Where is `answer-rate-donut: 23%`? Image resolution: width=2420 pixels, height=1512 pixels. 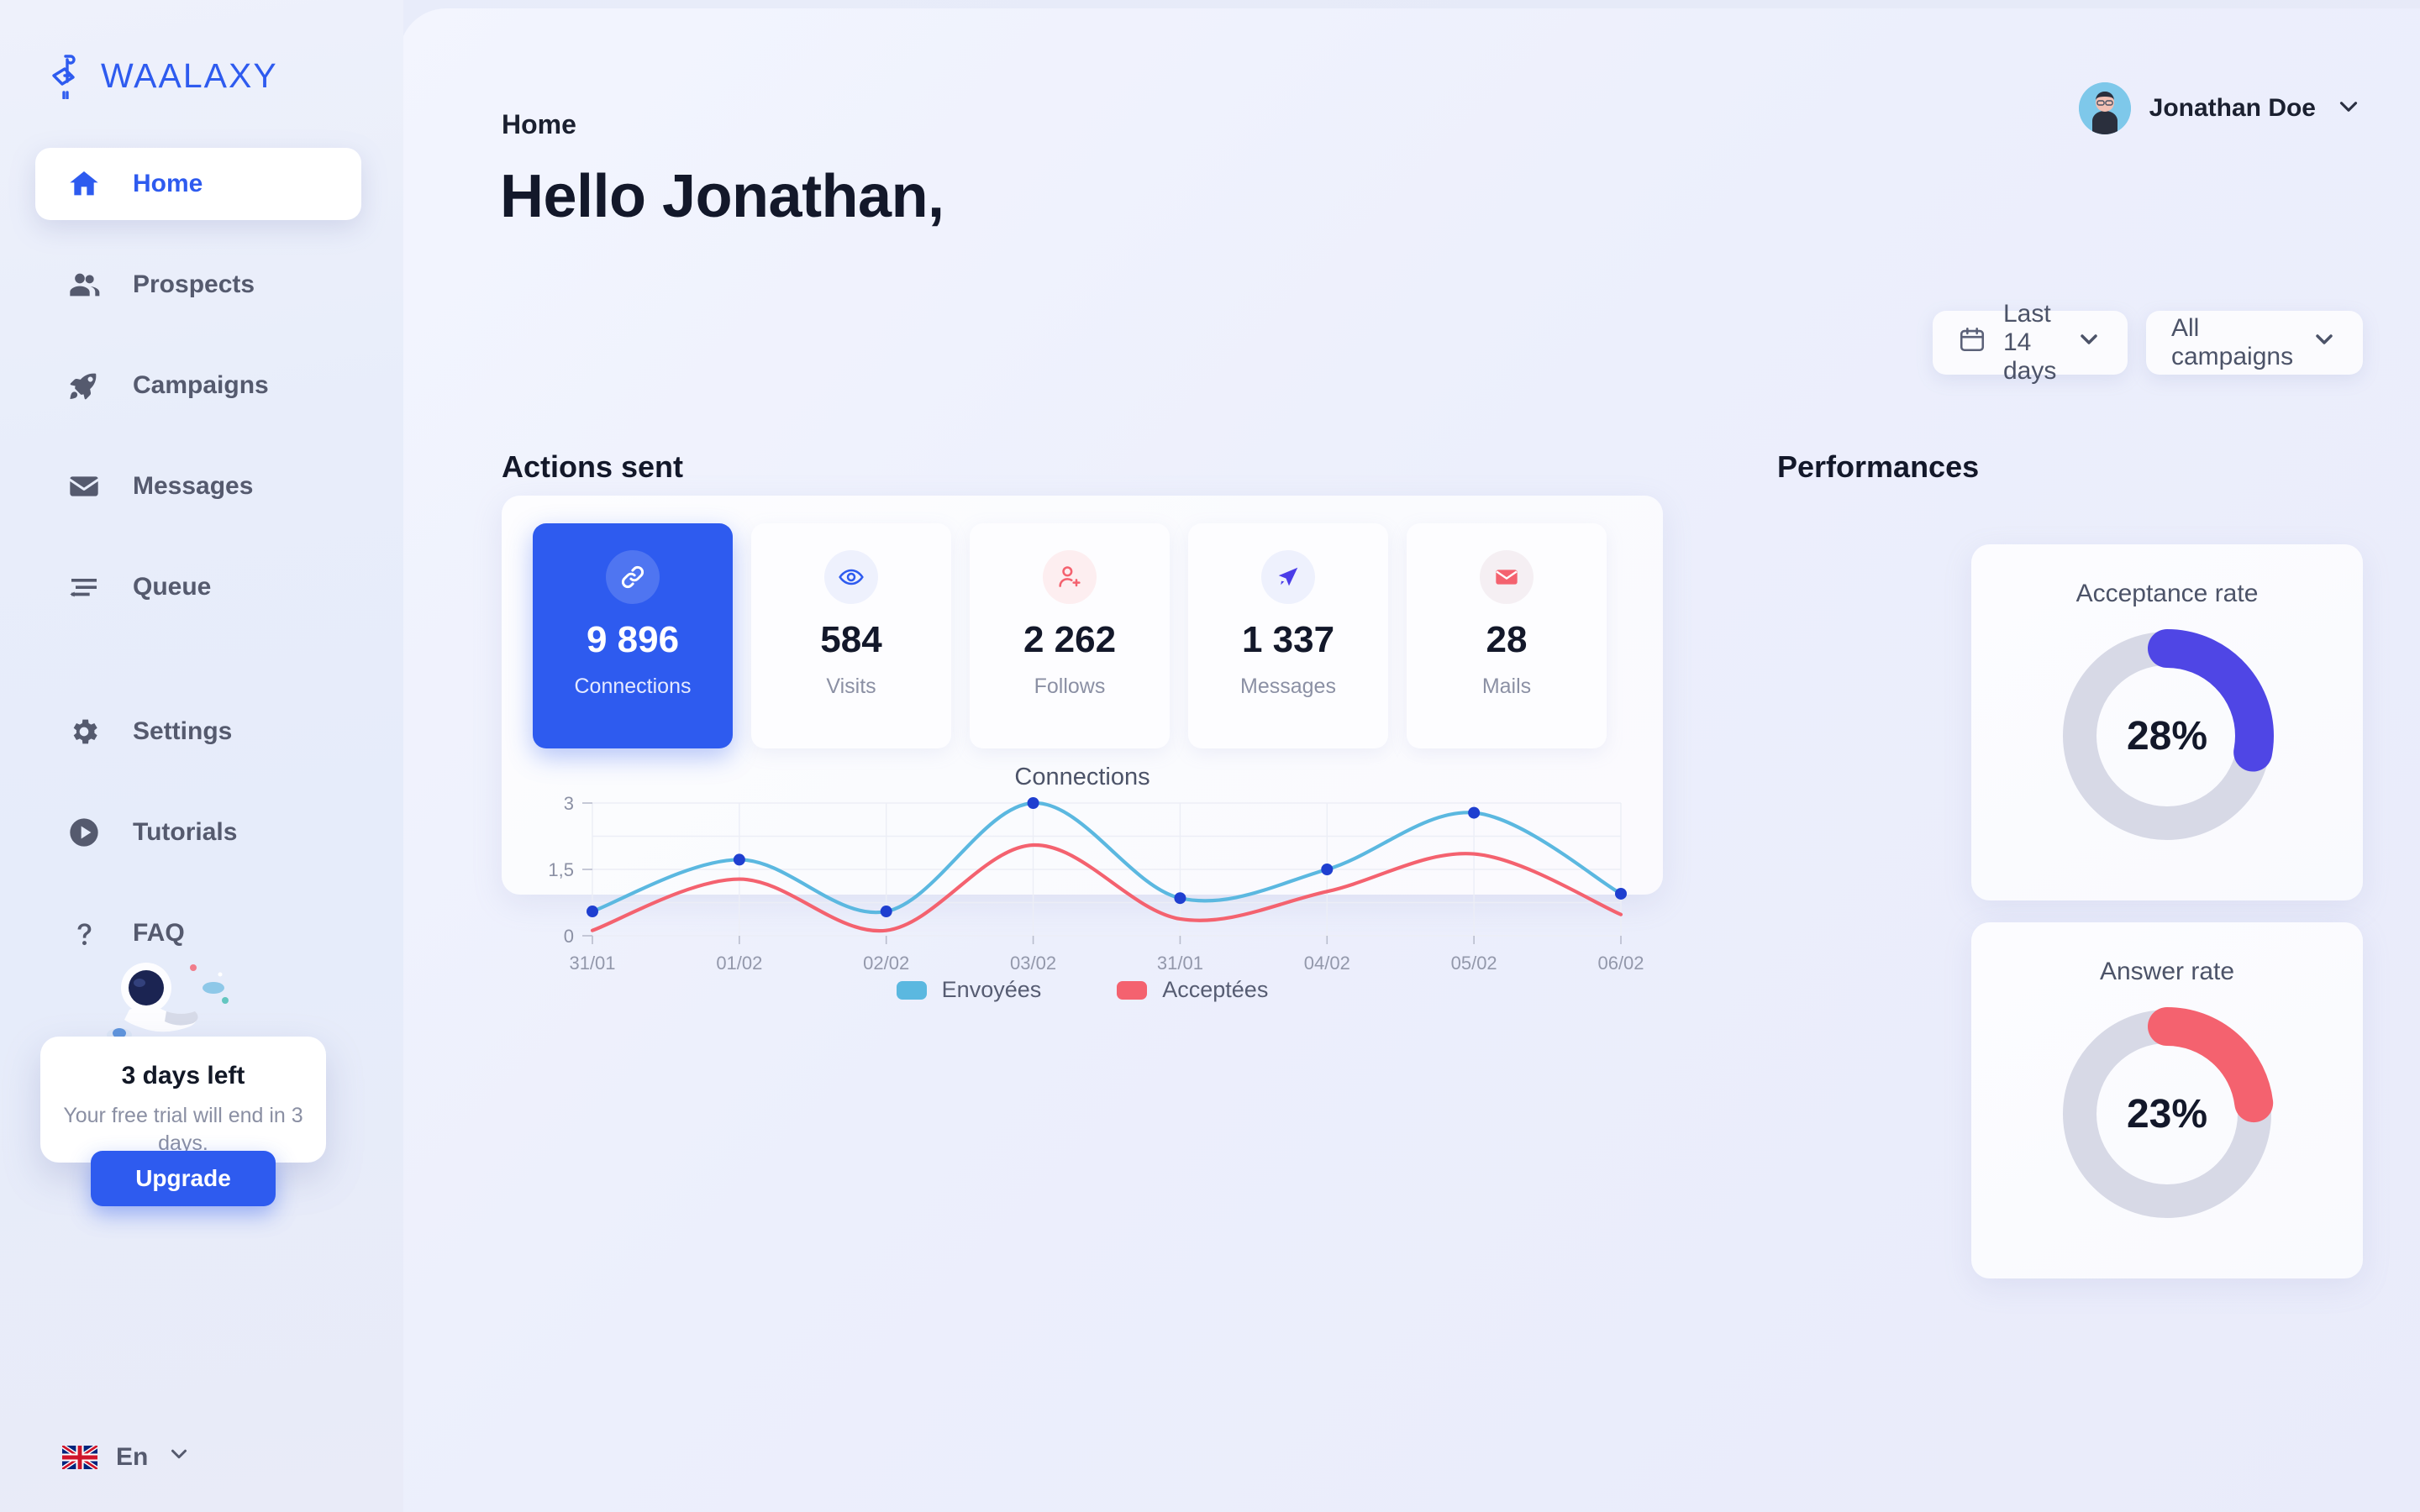 answer-rate-donut: 23% is located at coordinates (2167, 1113).